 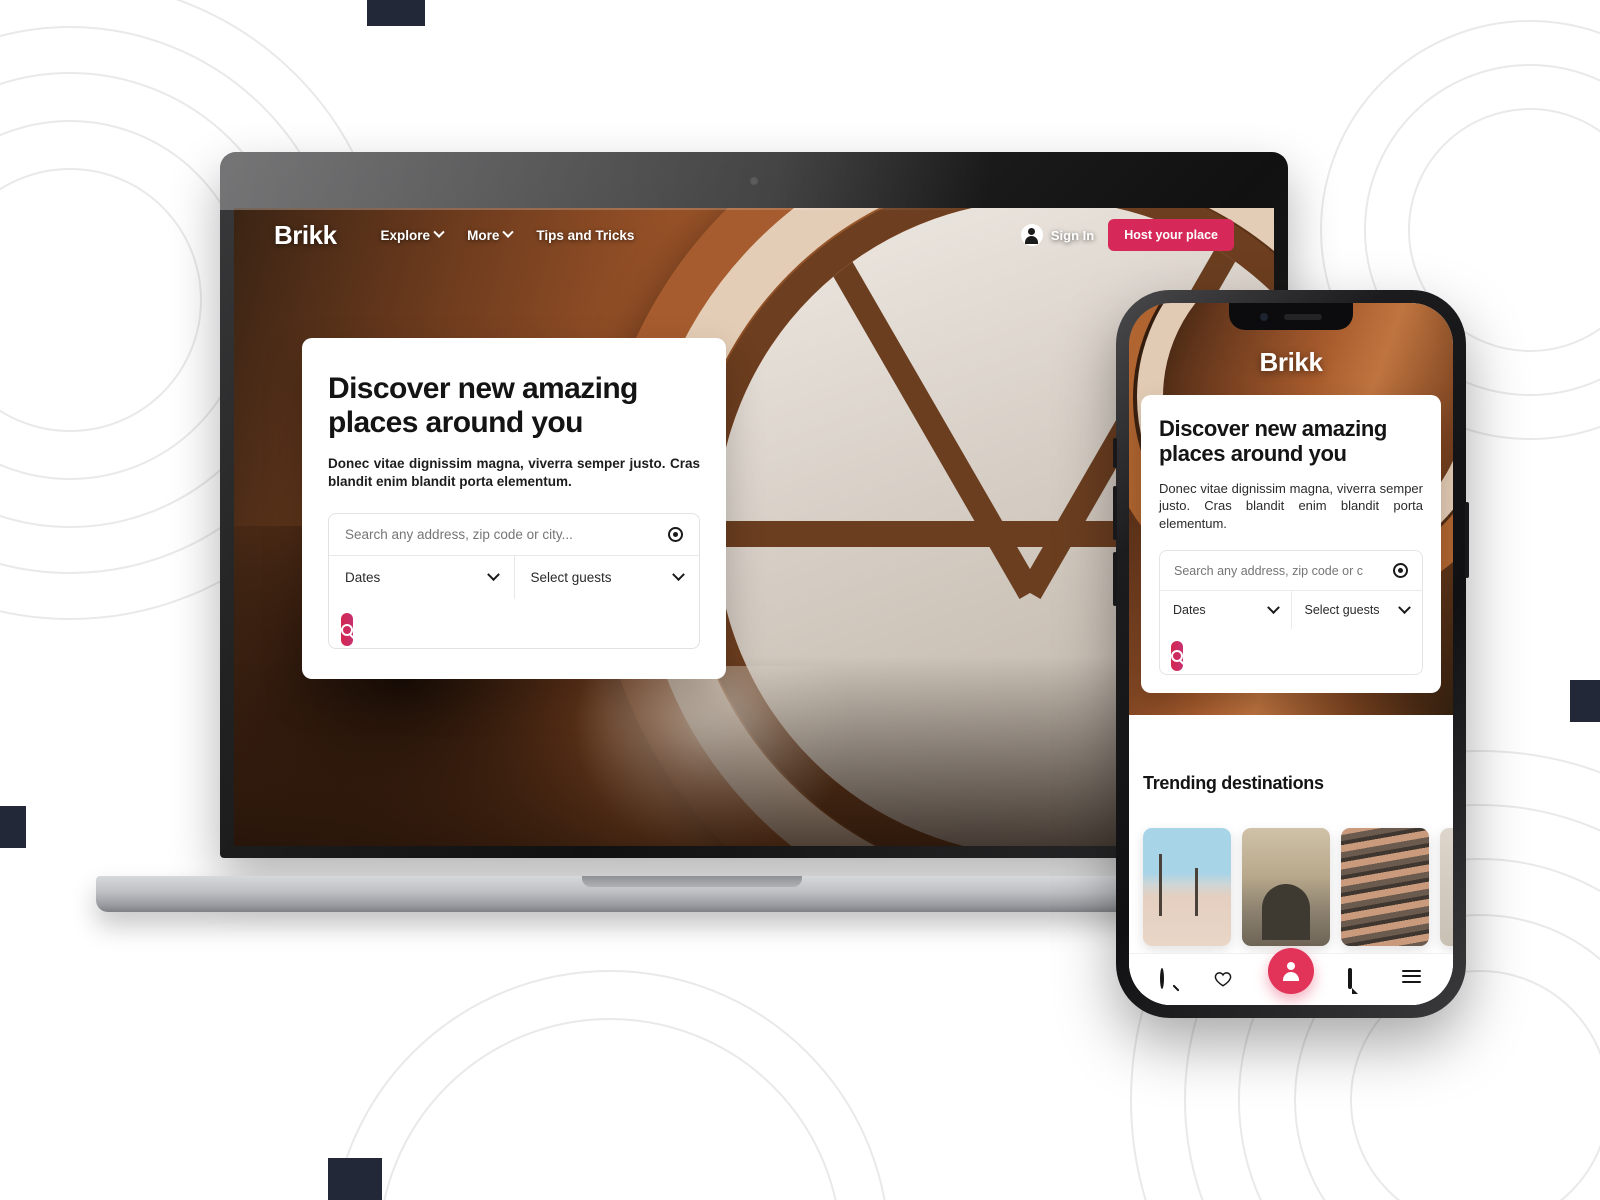 What do you see at coordinates (1115, 453) in the screenshot?
I see `phone-mute-switch` at bounding box center [1115, 453].